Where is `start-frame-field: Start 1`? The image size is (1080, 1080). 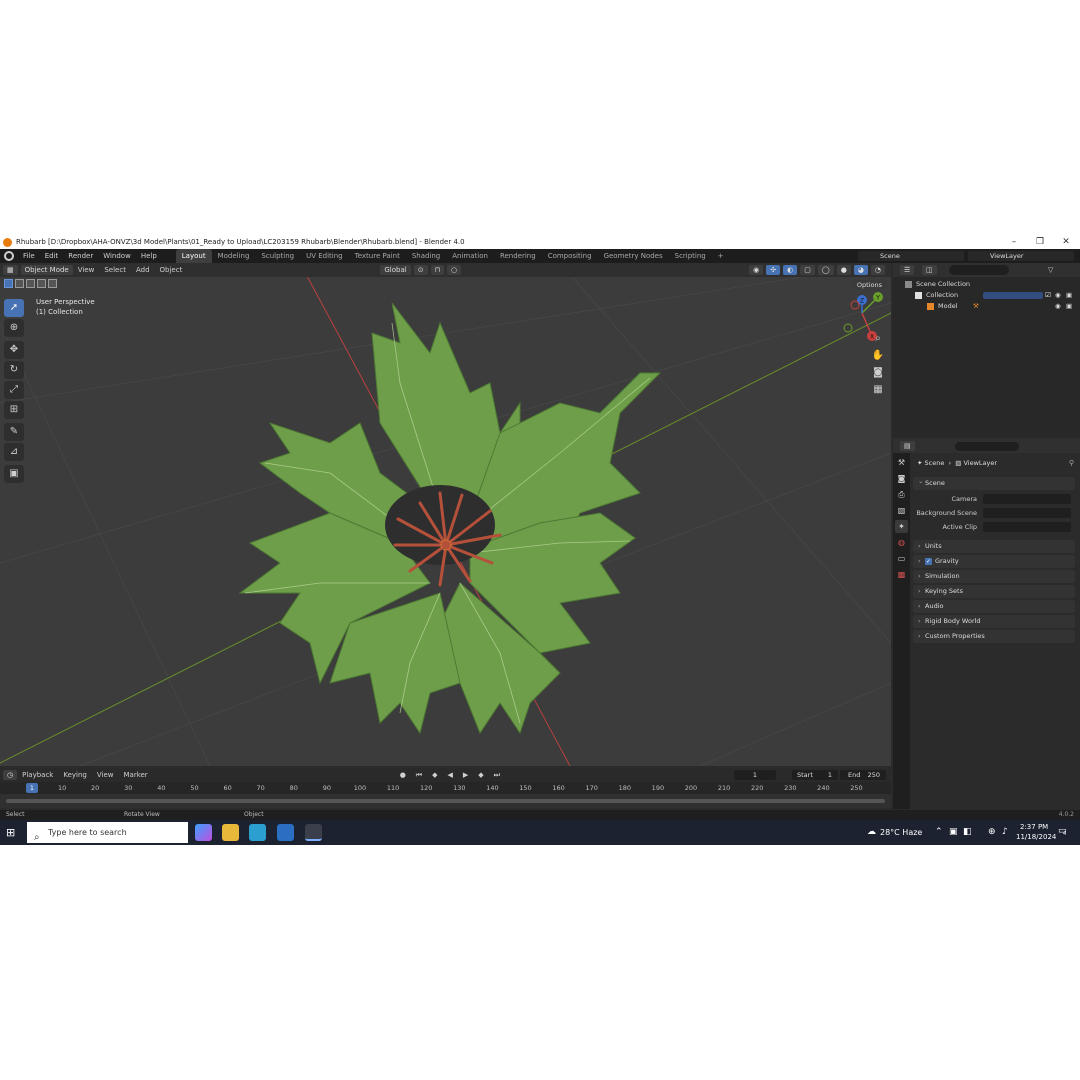
start-frame-field: Start 1 is located at coordinates (815, 775).